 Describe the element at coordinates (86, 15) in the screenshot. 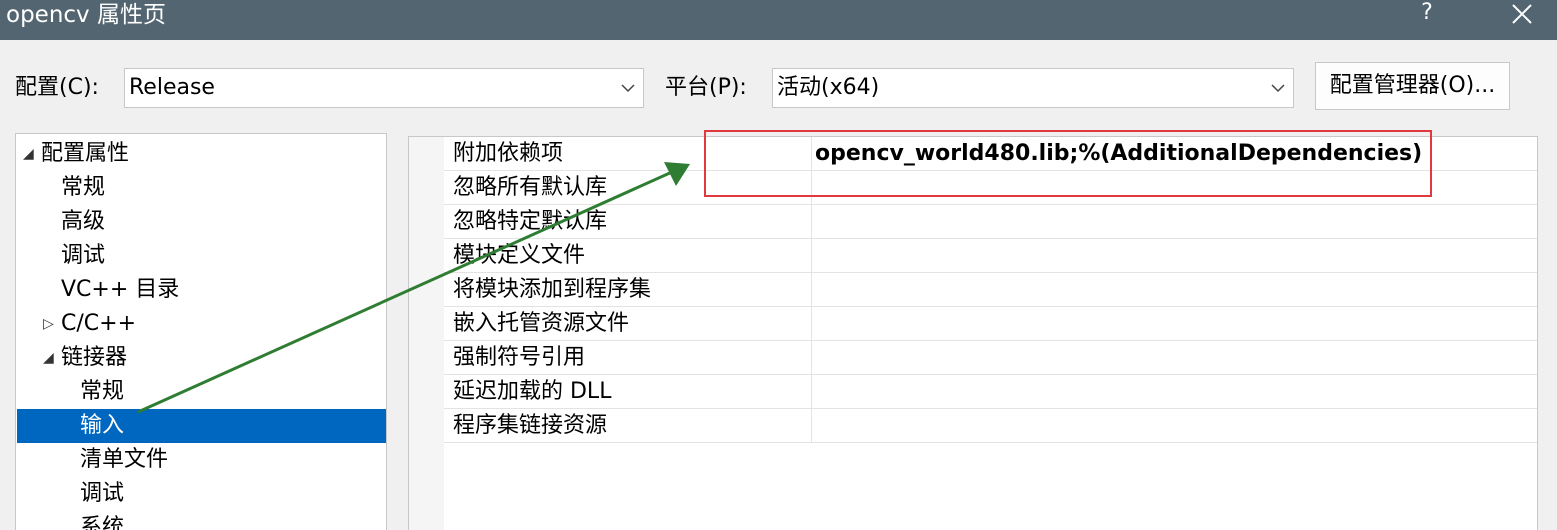

I see `window-title: opencv 属性页` at that location.